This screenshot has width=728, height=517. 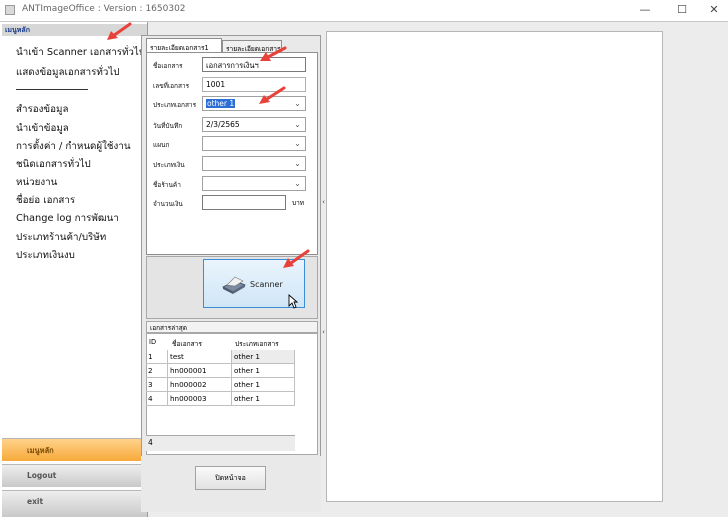 What do you see at coordinates (42, 109) in the screenshot?
I see `menu-item-backup: สำรองข้อมูล` at bounding box center [42, 109].